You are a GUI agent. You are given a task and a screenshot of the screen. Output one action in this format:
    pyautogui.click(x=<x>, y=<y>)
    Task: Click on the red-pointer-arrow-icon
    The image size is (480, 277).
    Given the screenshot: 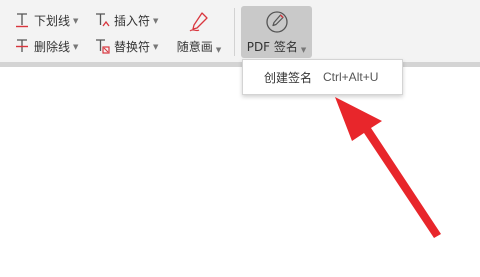 What is the action you would take?
    pyautogui.click(x=388, y=167)
    